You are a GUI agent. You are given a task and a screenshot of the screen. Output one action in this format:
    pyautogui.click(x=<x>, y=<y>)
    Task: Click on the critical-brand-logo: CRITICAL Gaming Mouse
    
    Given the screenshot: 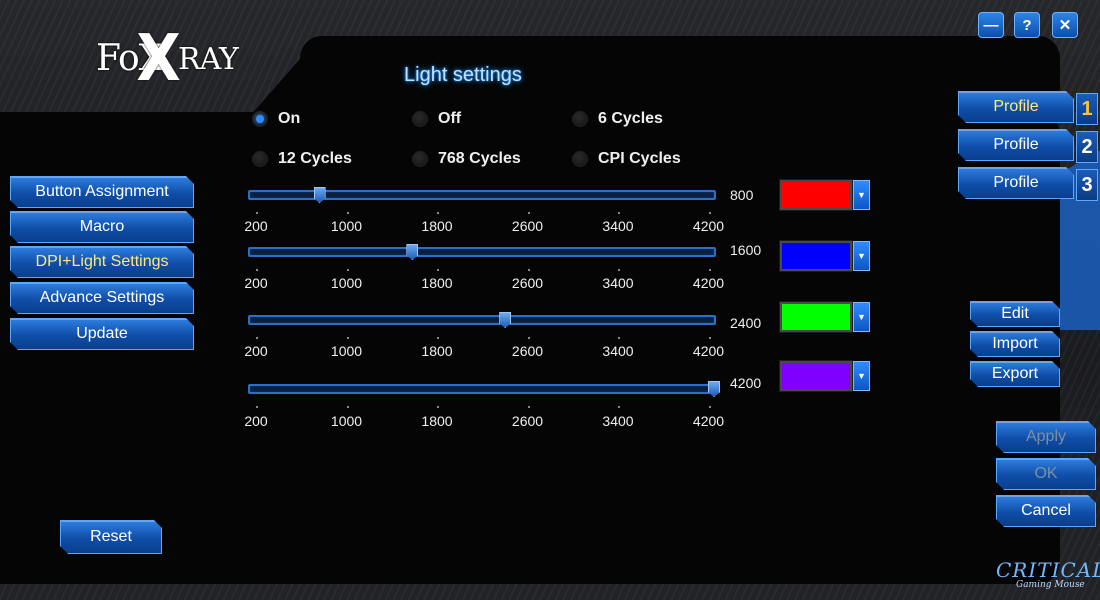 What is the action you would take?
    pyautogui.click(x=1048, y=576)
    